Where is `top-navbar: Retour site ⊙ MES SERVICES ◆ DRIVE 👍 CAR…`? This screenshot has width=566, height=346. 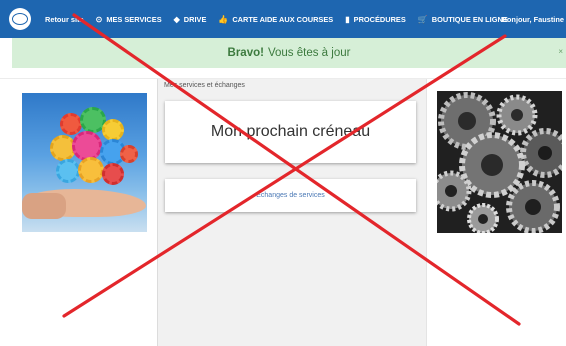 top-navbar: Retour site ⊙ MES SERVICES ◆ DRIVE 👍 CAR… is located at coordinates (283, 19).